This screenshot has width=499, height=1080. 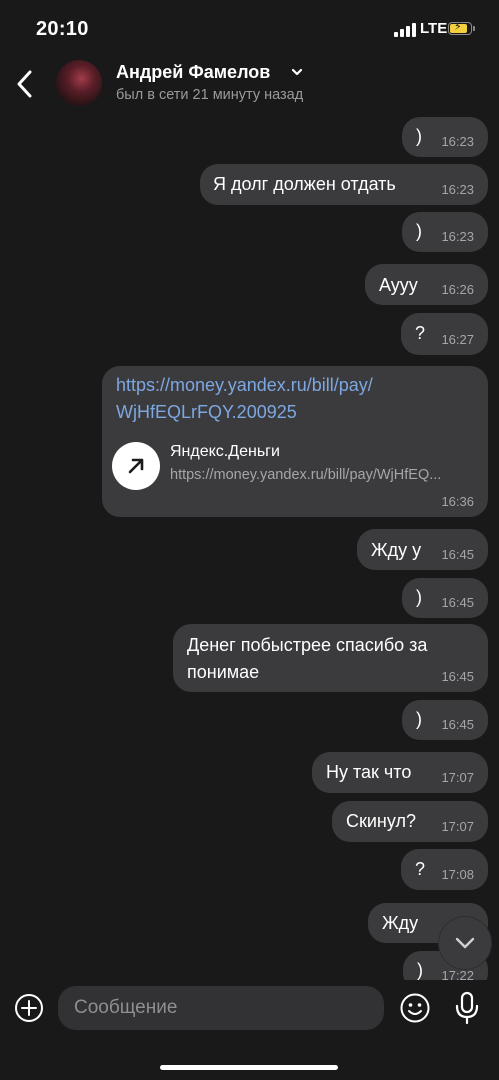 What do you see at coordinates (221, 1008) in the screenshot?
I see `message-input` at bounding box center [221, 1008].